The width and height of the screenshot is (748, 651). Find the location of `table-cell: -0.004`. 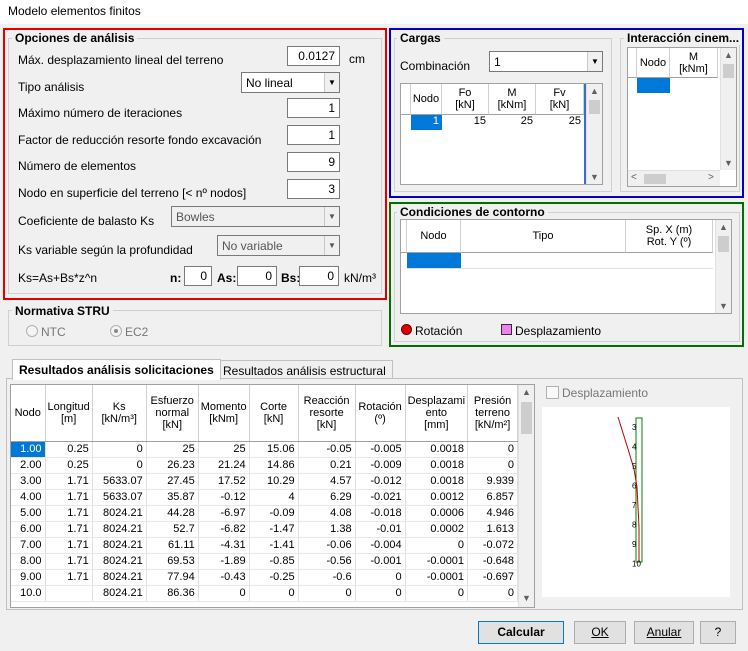

table-cell: -0.004 is located at coordinates (380, 545).